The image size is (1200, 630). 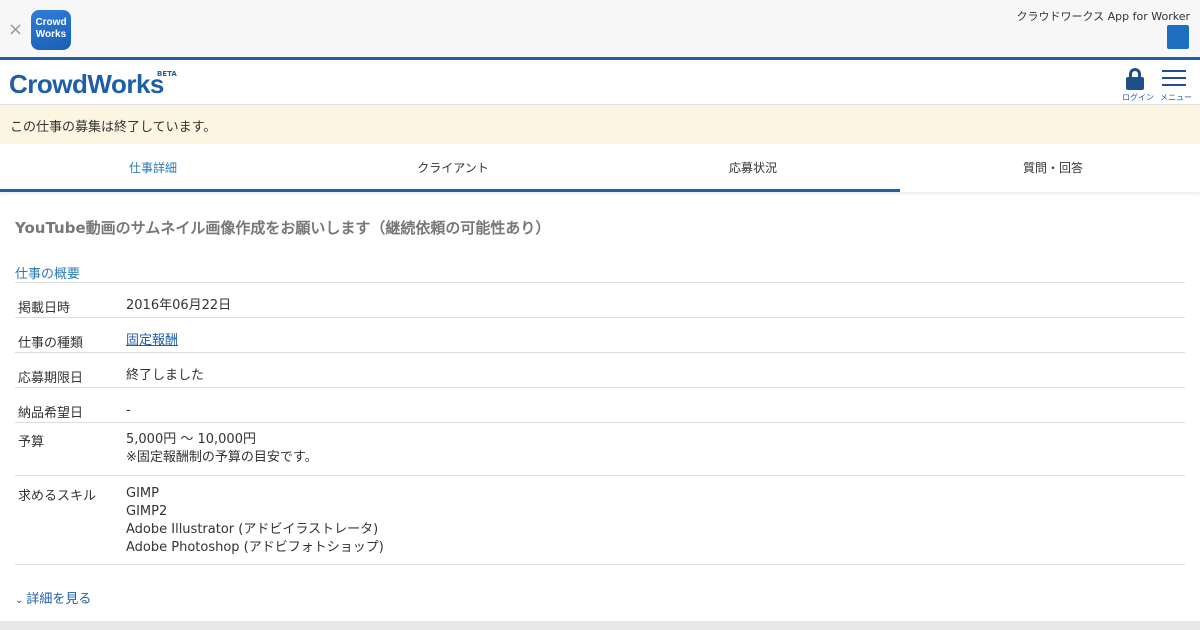 I want to click on login-label: ログイン, so click(x=1138, y=97).